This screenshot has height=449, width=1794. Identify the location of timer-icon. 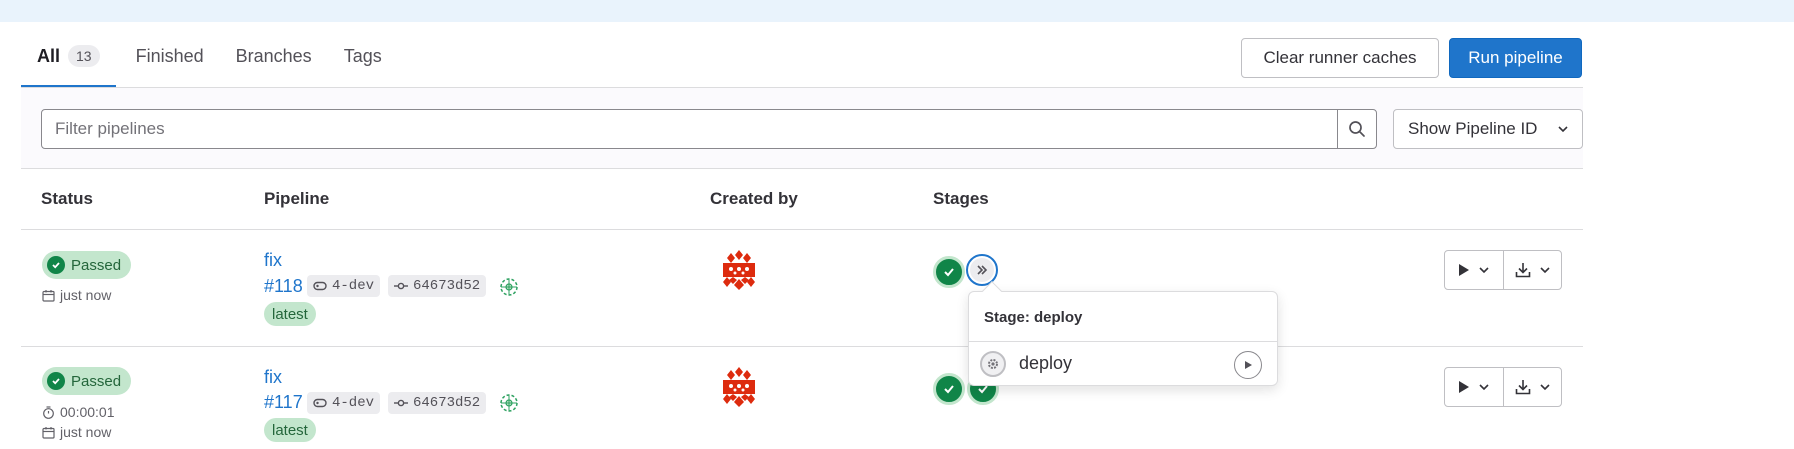
(48, 412).